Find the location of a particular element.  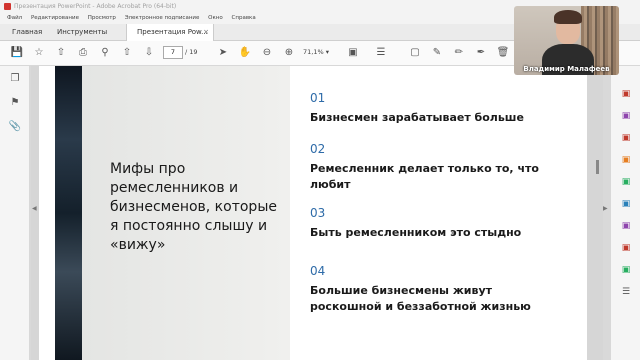

tab-document: Презентация Pow... × is located at coordinates (170, 32).